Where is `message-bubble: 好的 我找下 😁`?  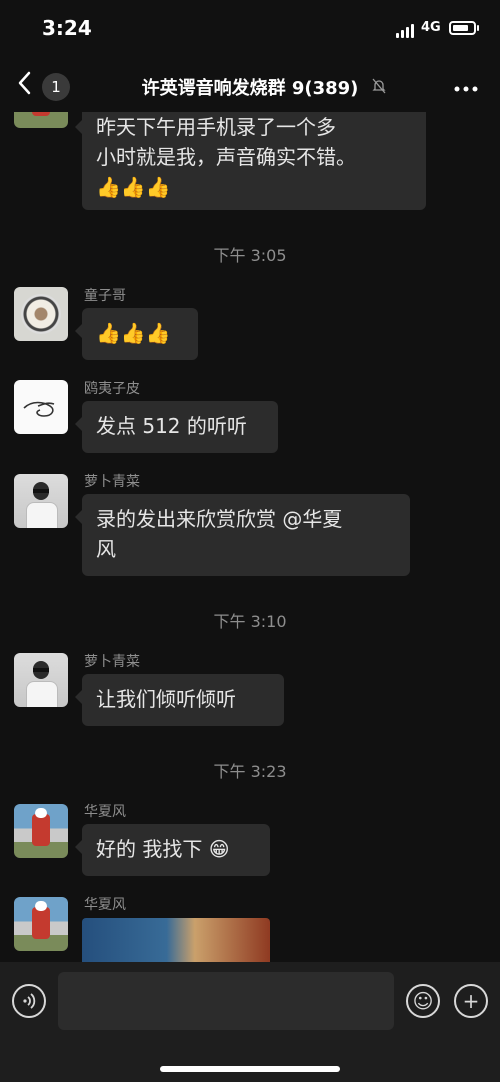 message-bubble: 好的 我找下 😁 is located at coordinates (172, 850).